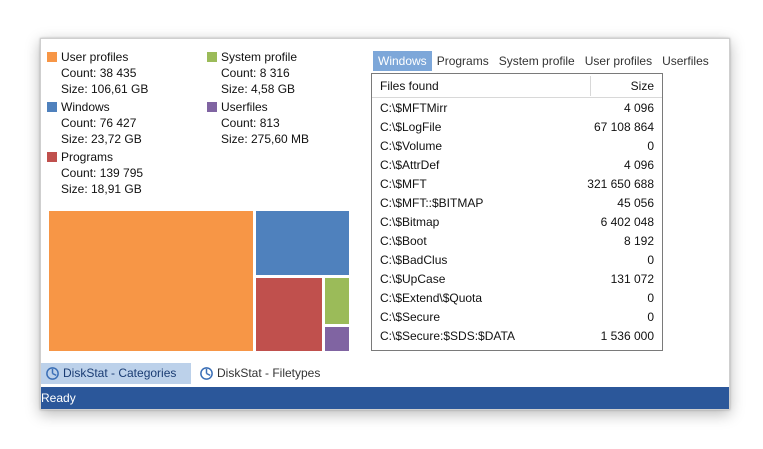  What do you see at coordinates (410, 165) in the screenshot?
I see `file-name: C:\$AttrDef` at bounding box center [410, 165].